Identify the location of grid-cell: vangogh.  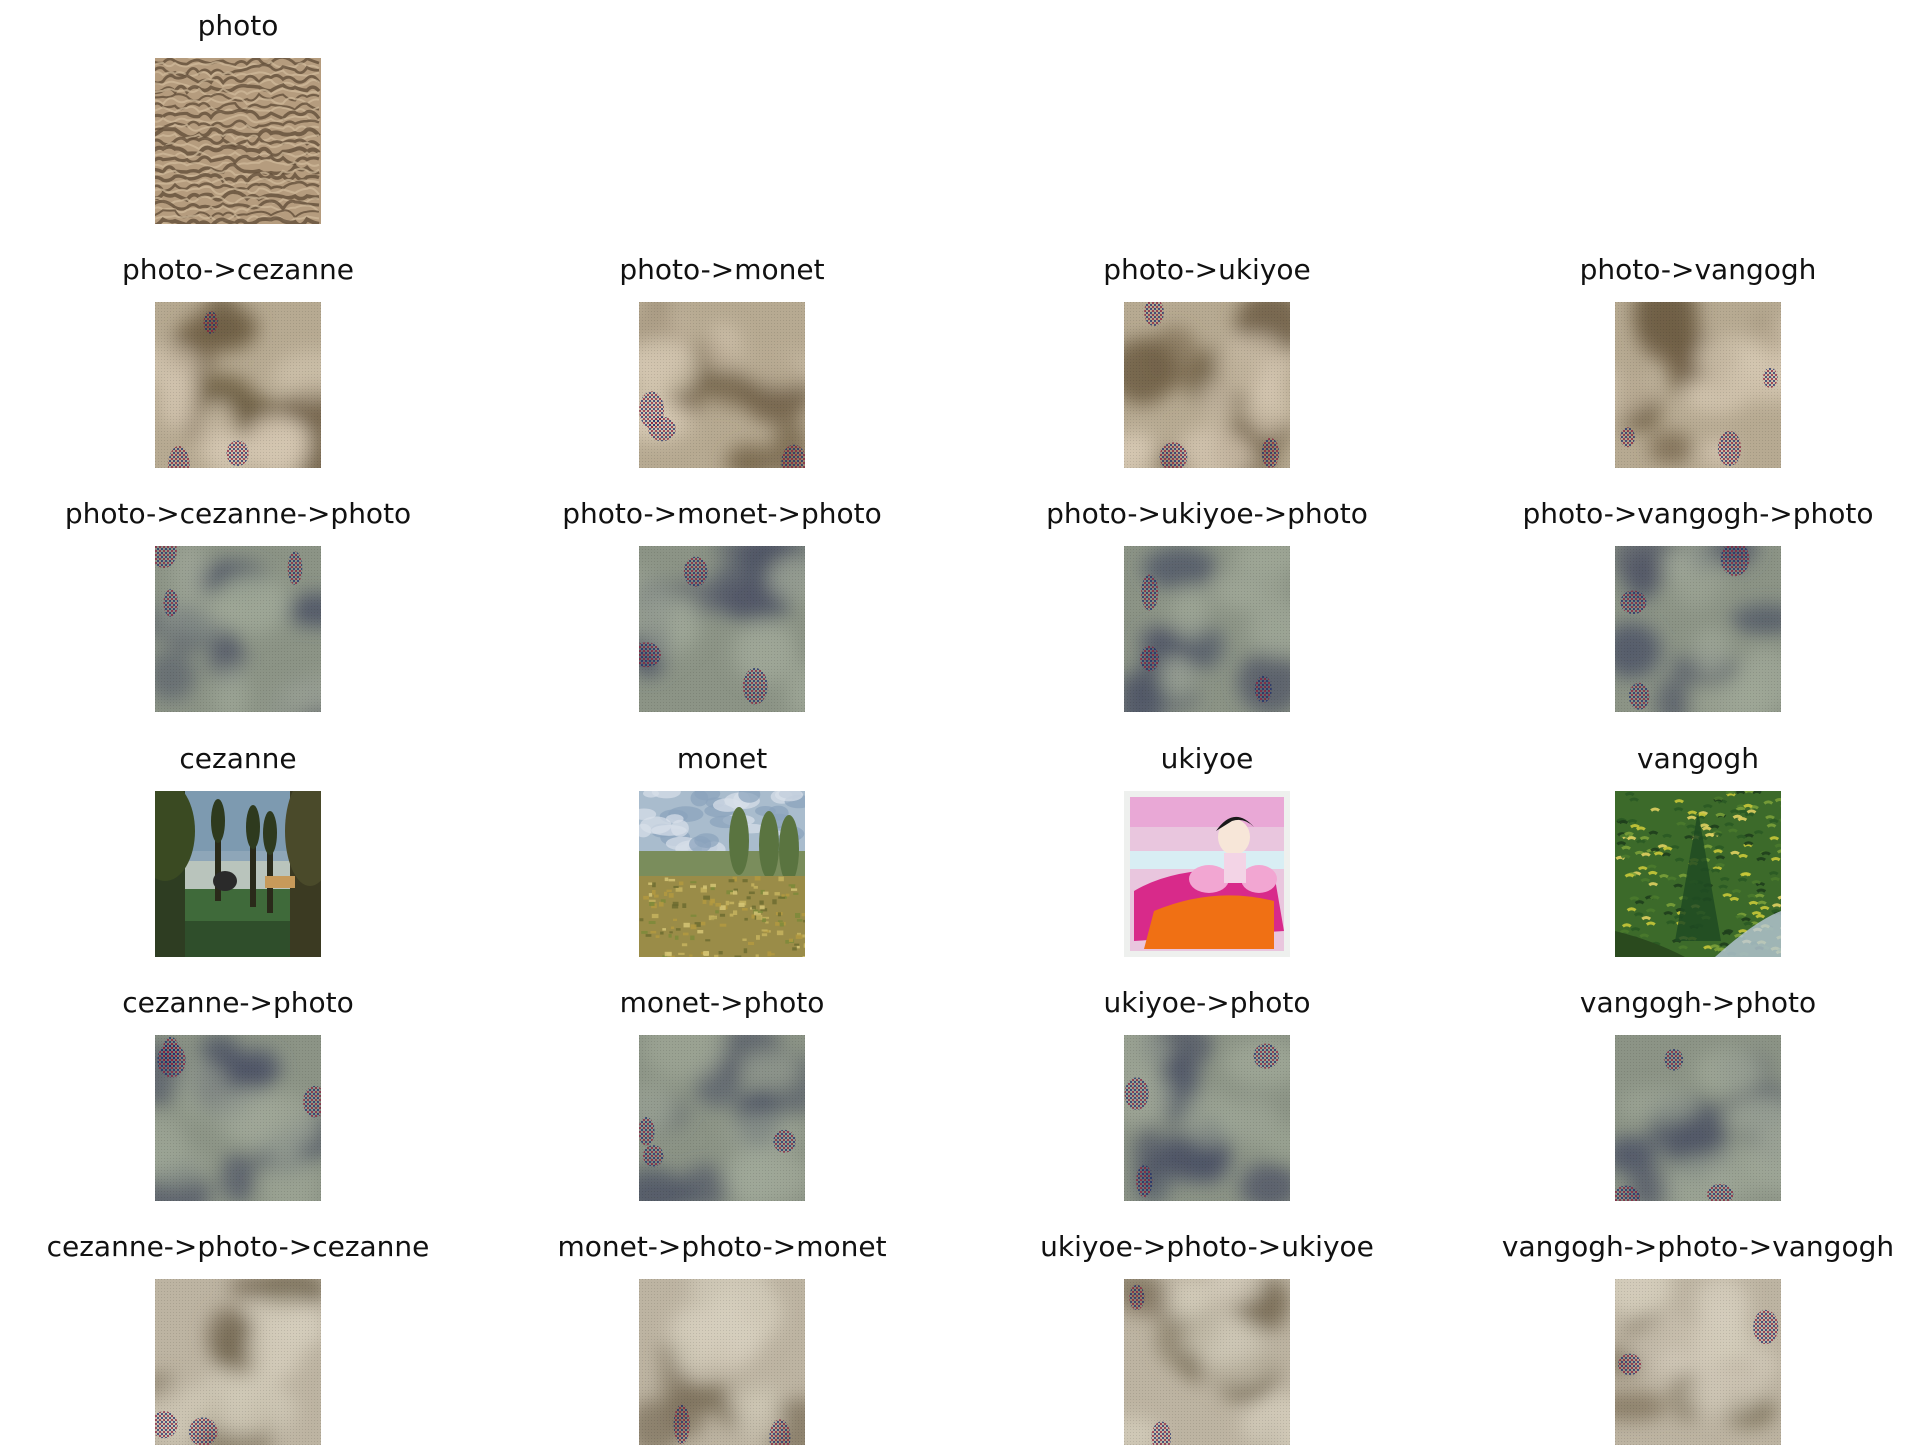
(1674, 849).